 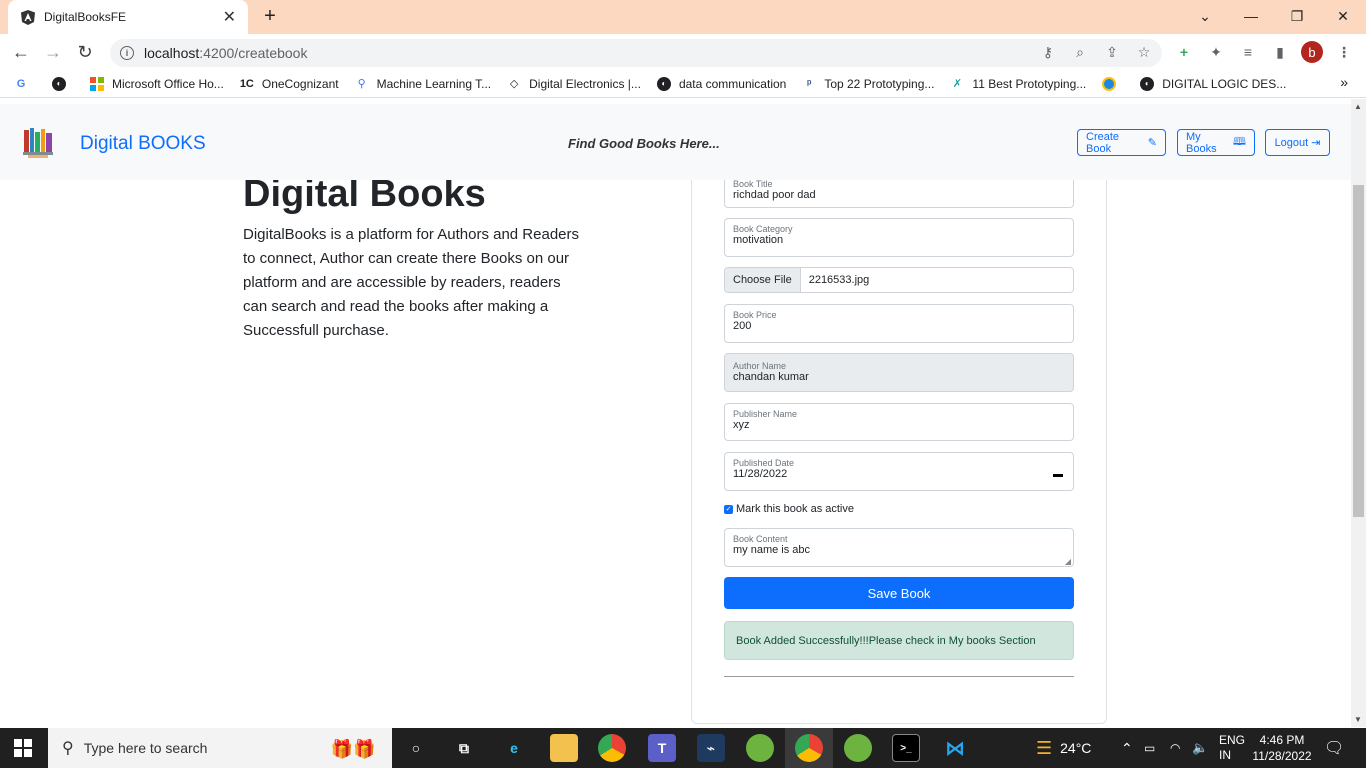 I want to click on resize-handle-icon: ◢, so click(x=1068, y=561).